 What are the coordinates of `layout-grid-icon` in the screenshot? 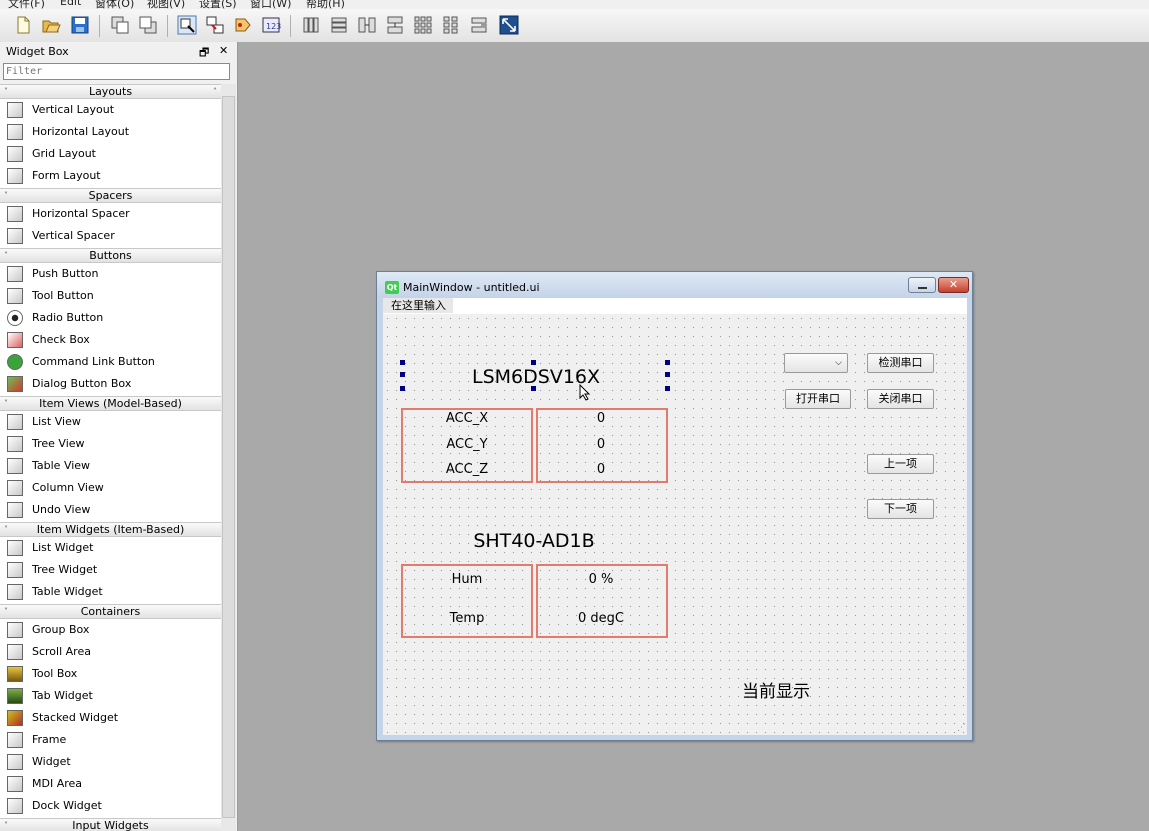 It's located at (423, 25).